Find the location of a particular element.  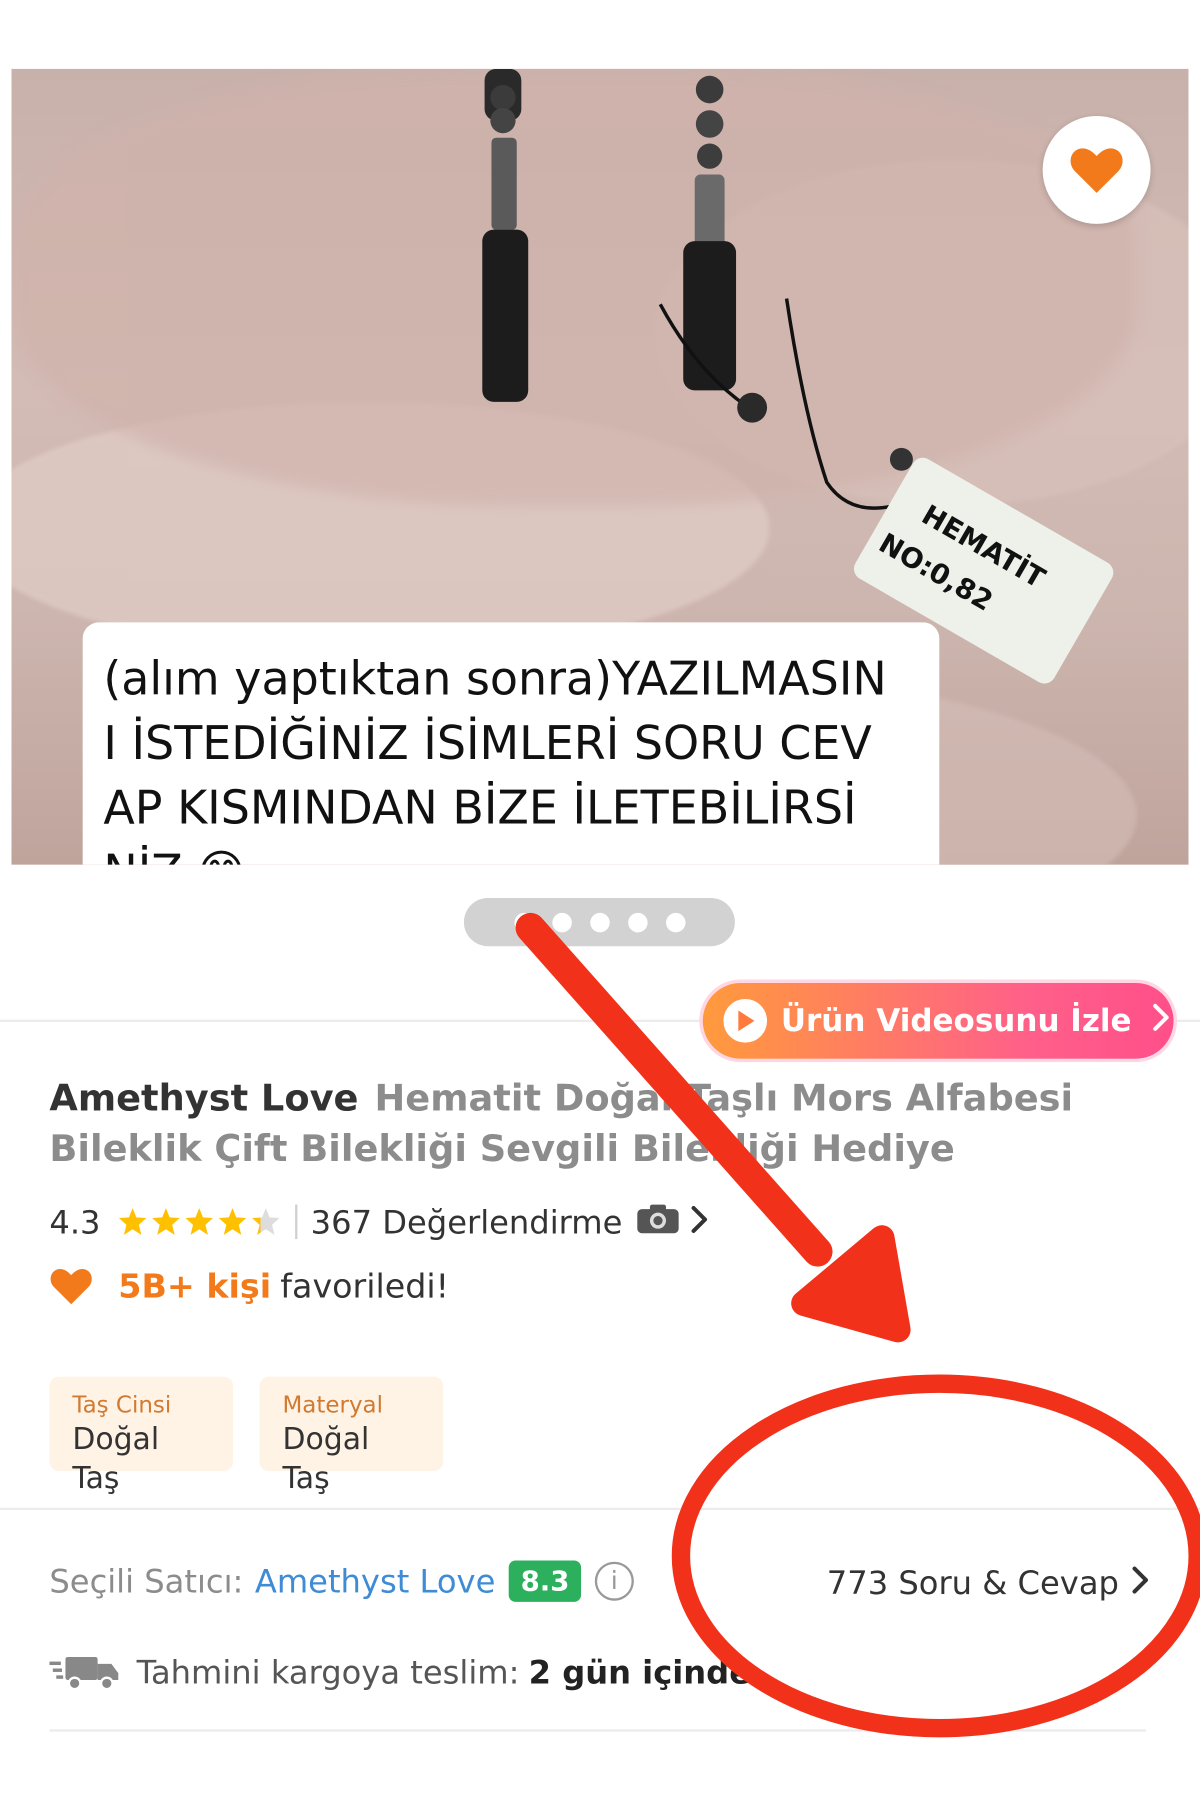

favorites-count: 5B+ kişi favoriledi! is located at coordinates (249, 1286).